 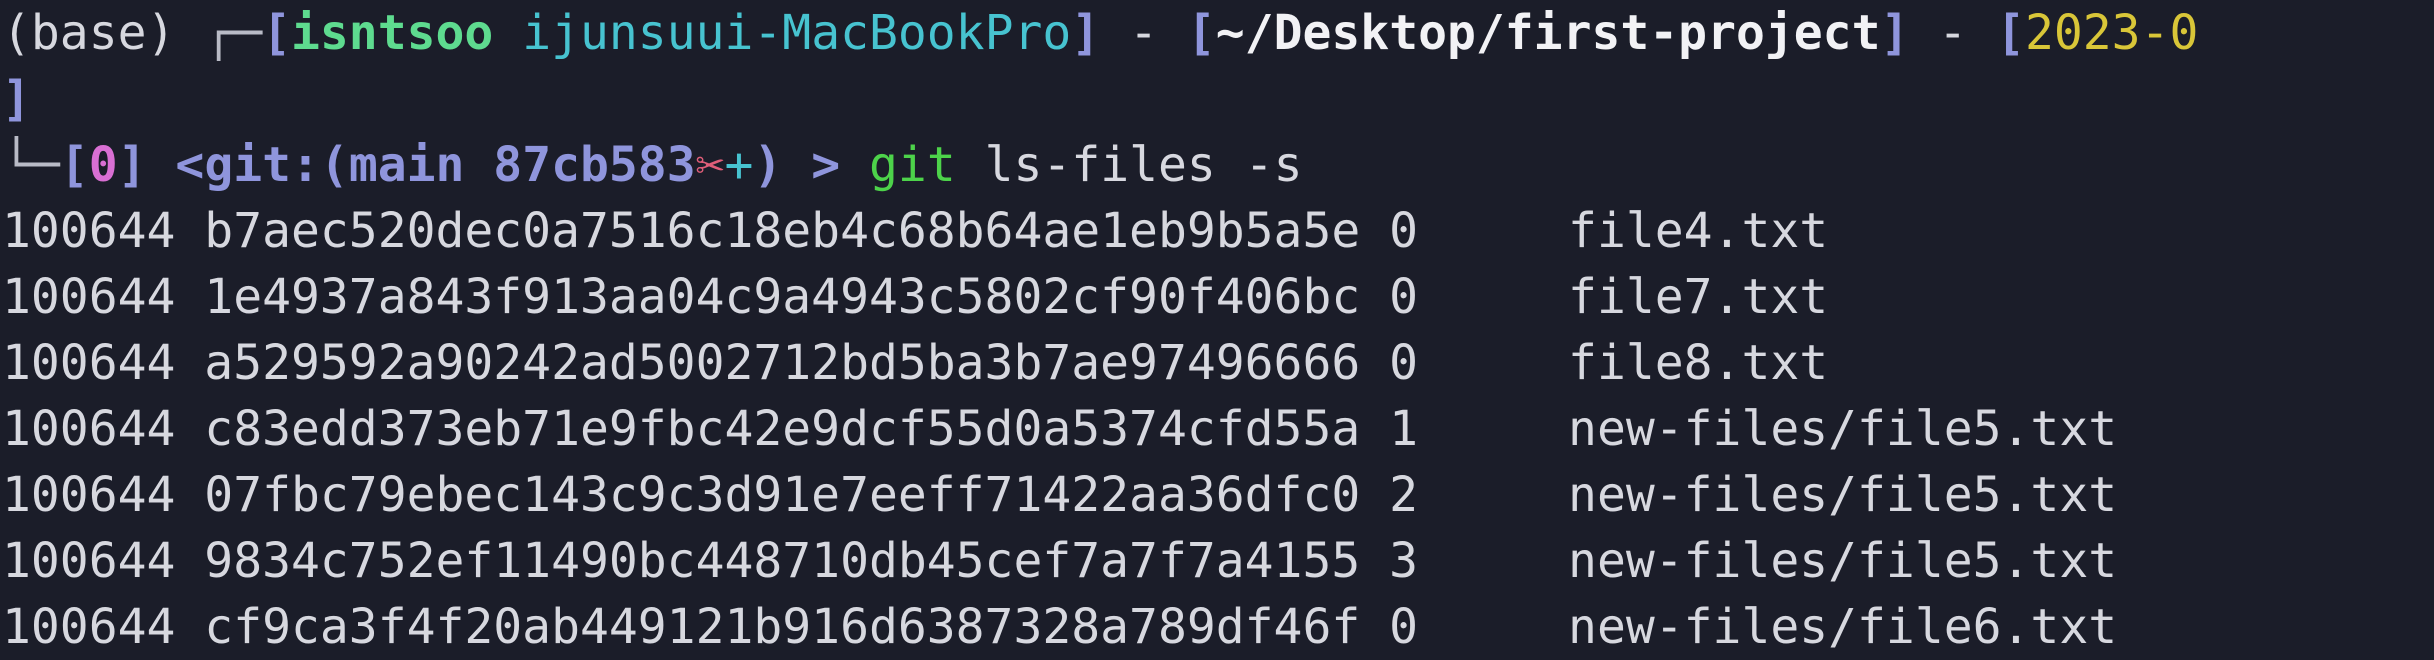 I want to click on row-stage: 2, so click(x=1404, y=495).